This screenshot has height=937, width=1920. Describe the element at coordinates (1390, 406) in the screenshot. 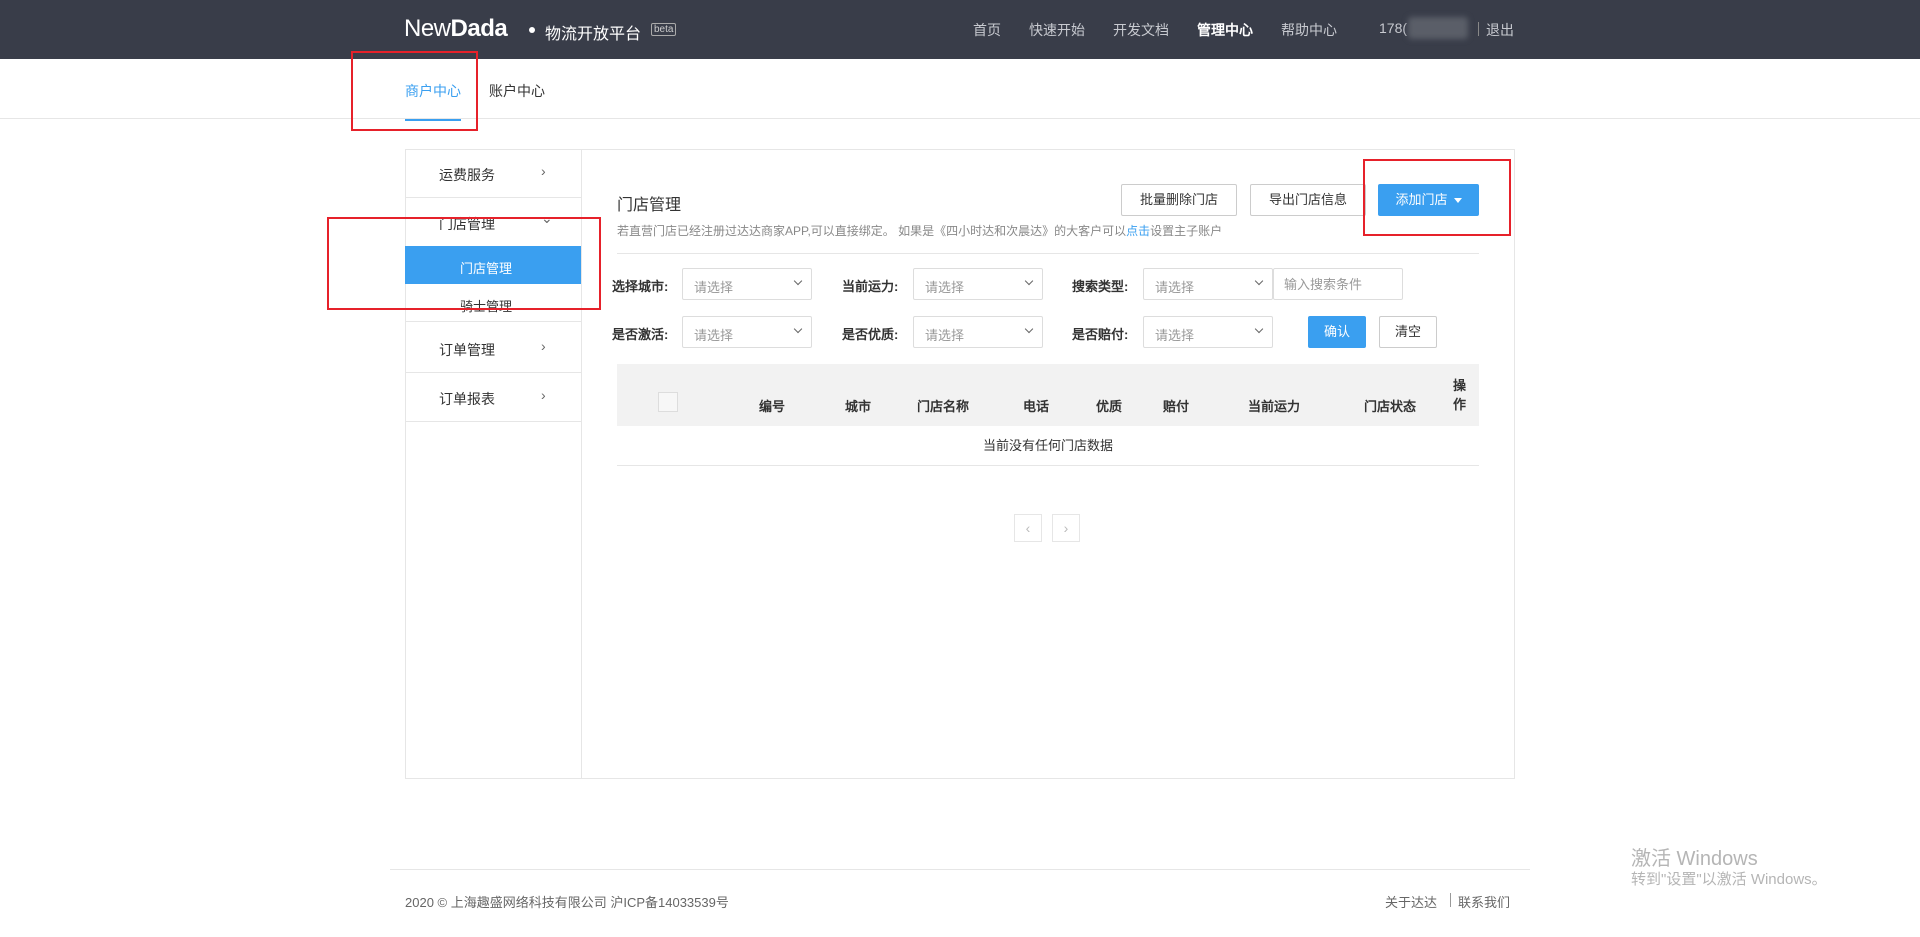

I see `column-header-store-status: 门店状态` at that location.